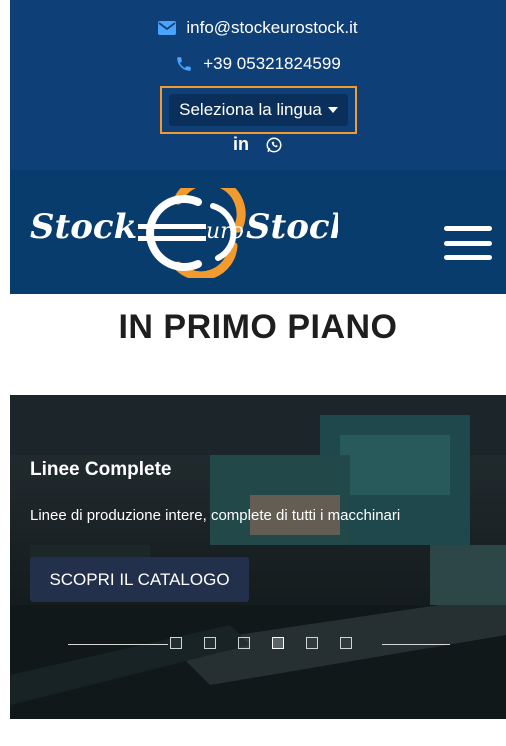  Describe the element at coordinates (118, 644) in the screenshot. I see `indicator-line-left` at that location.